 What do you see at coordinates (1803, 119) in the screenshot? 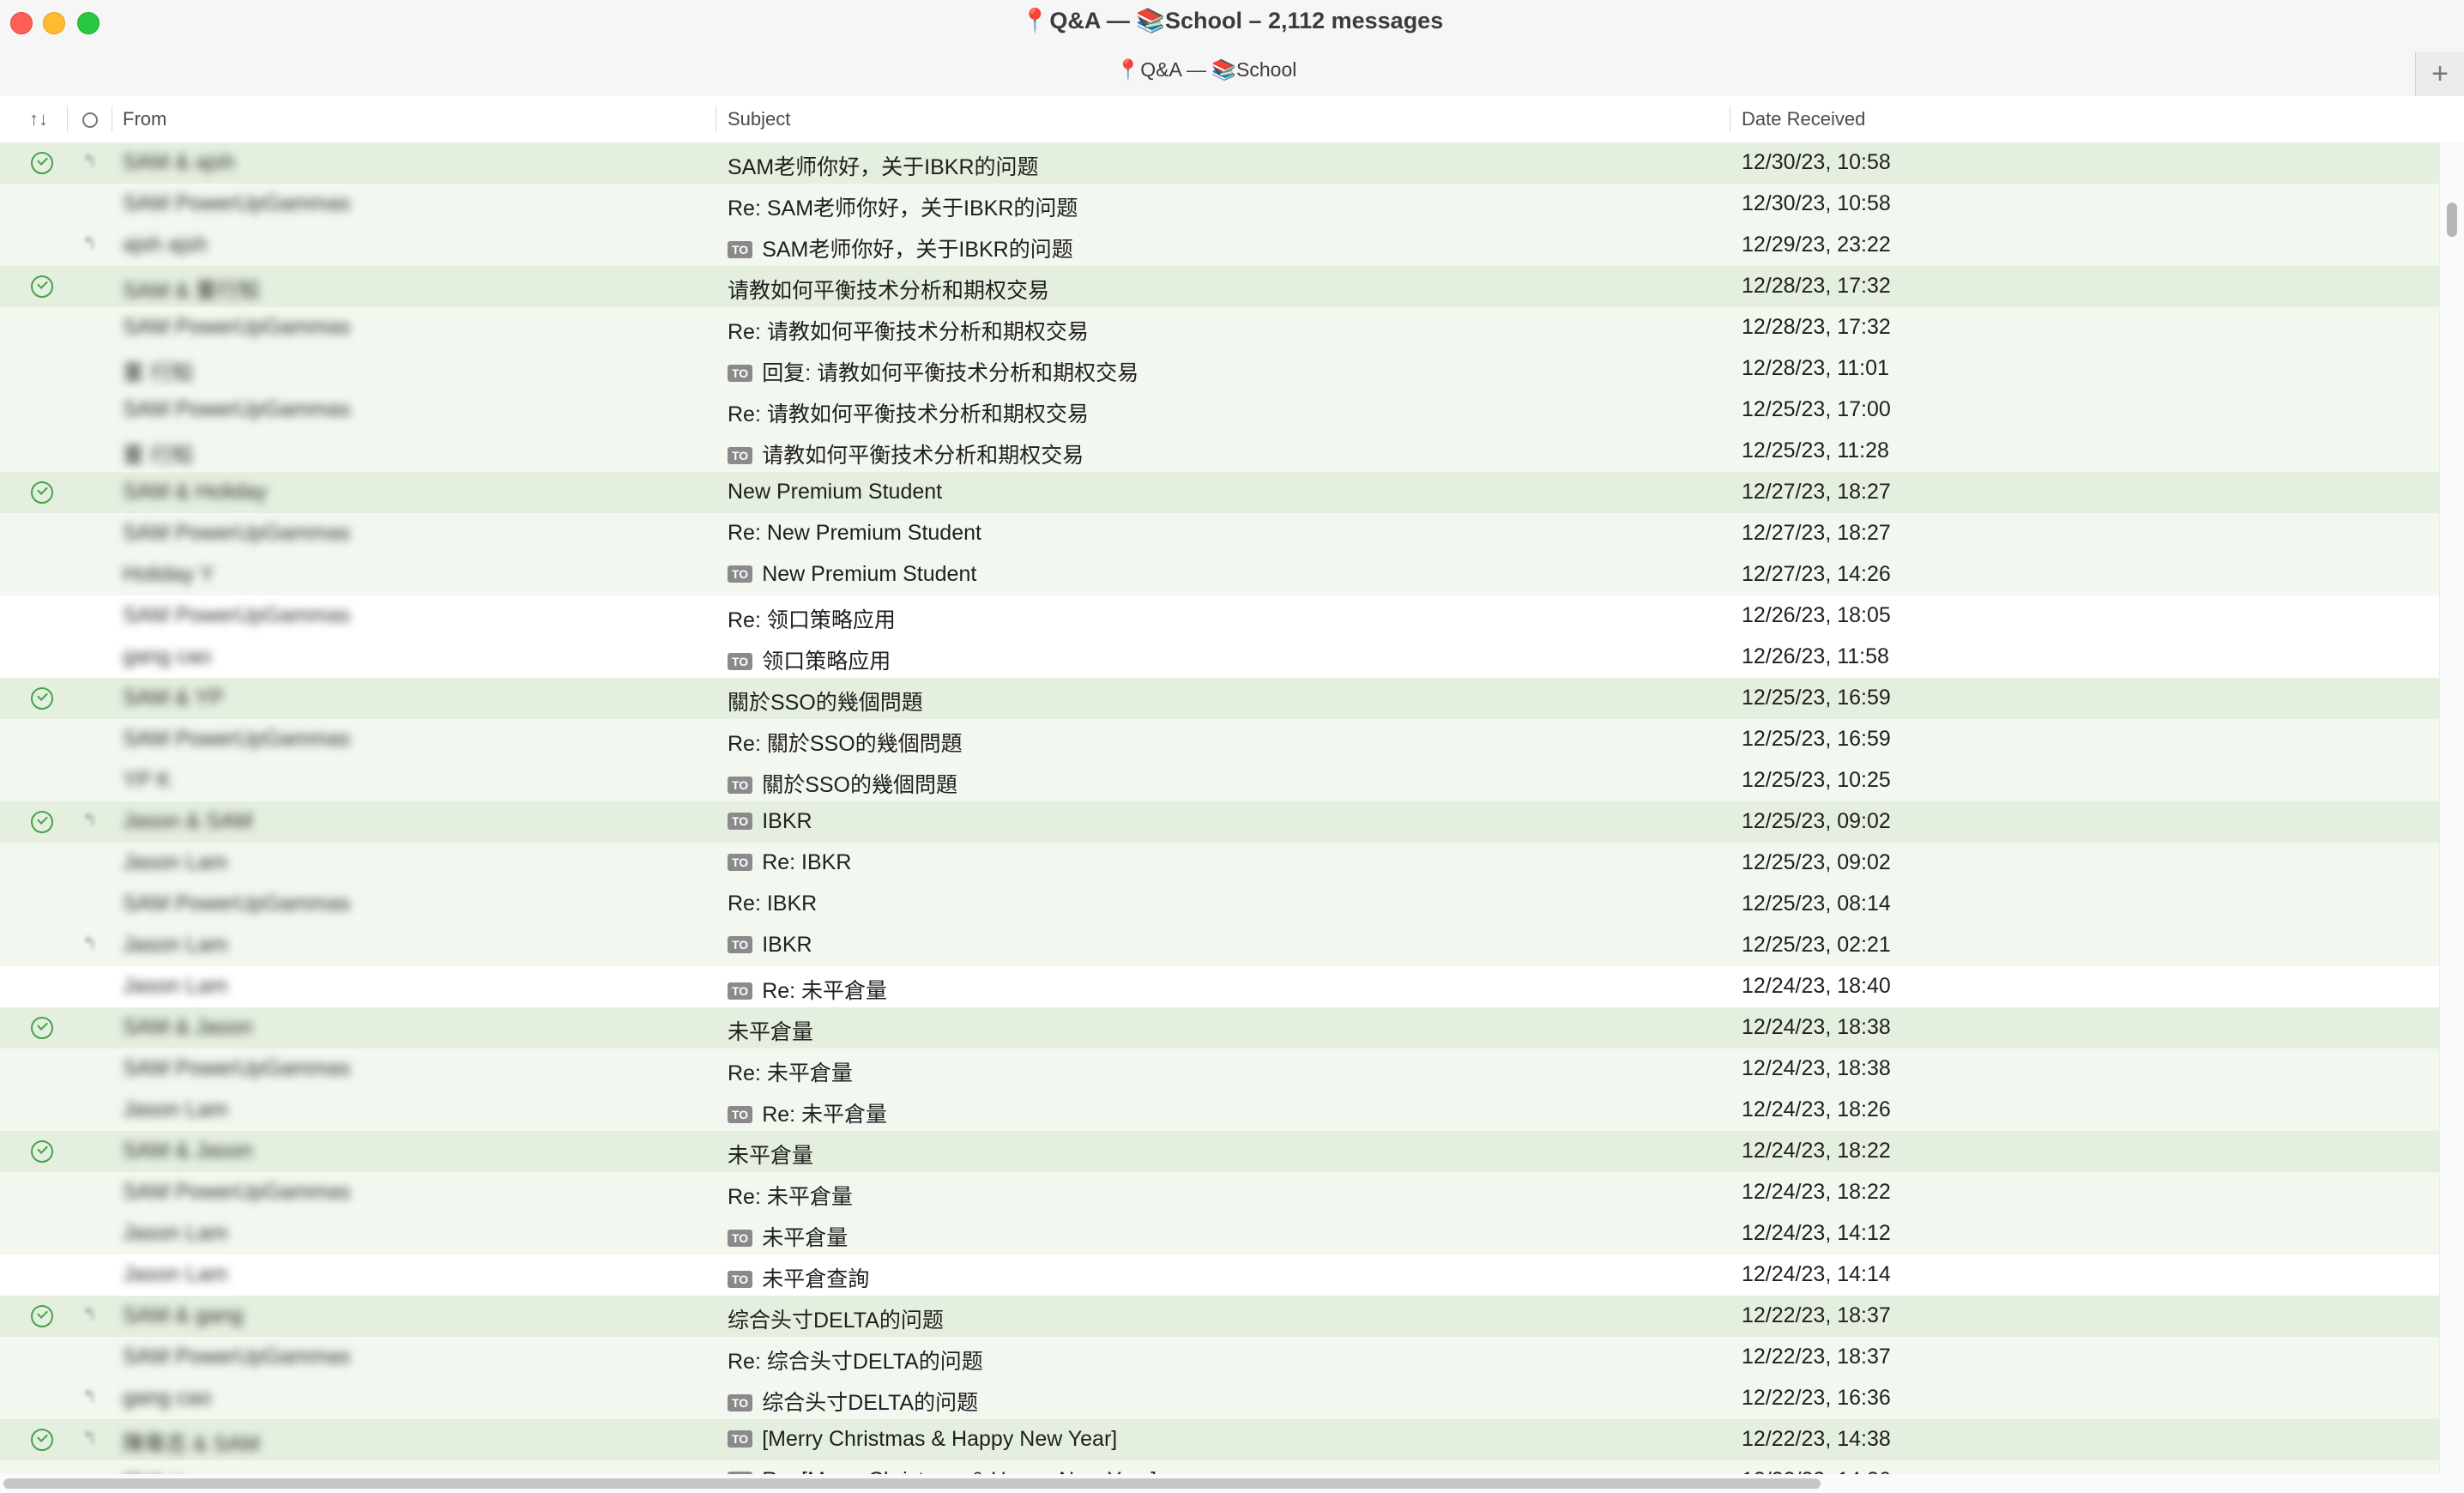
I see `column-date-received: Date Received` at bounding box center [1803, 119].